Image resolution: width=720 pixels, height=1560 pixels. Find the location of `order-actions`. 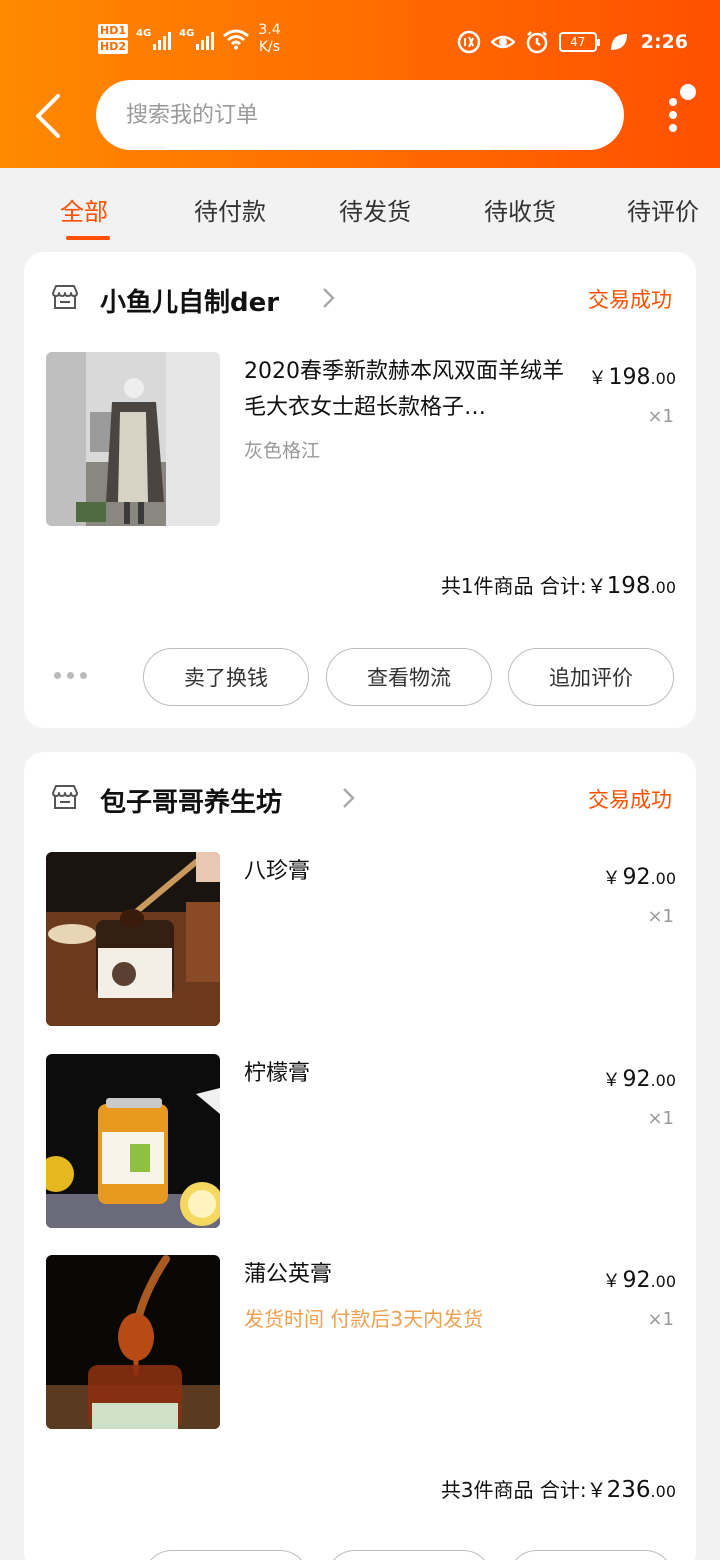

order-actions is located at coordinates (360, 1555).